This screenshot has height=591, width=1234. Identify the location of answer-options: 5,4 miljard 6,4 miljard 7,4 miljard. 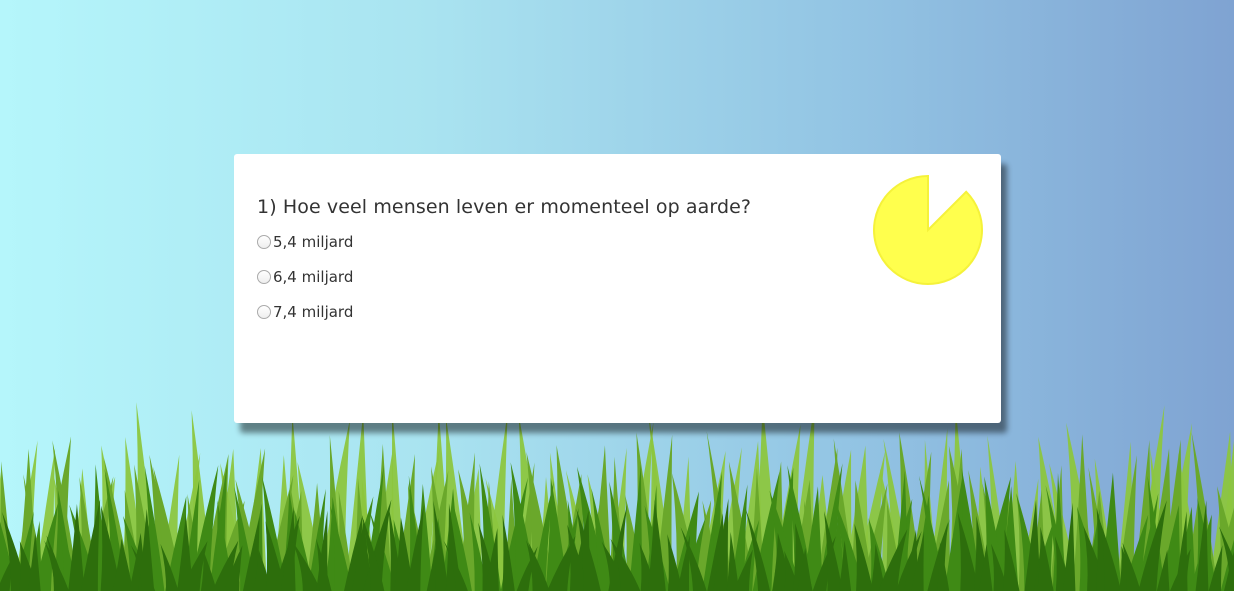
(305, 284).